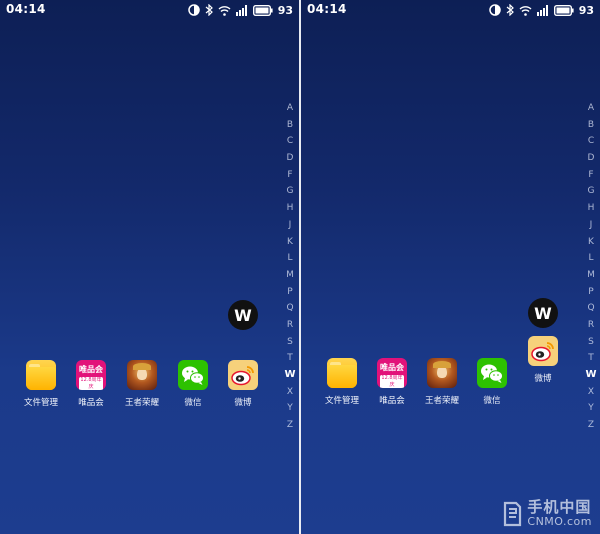  Describe the element at coordinates (513, 513) in the screenshot. I see `cnmo-logo-icon` at that location.